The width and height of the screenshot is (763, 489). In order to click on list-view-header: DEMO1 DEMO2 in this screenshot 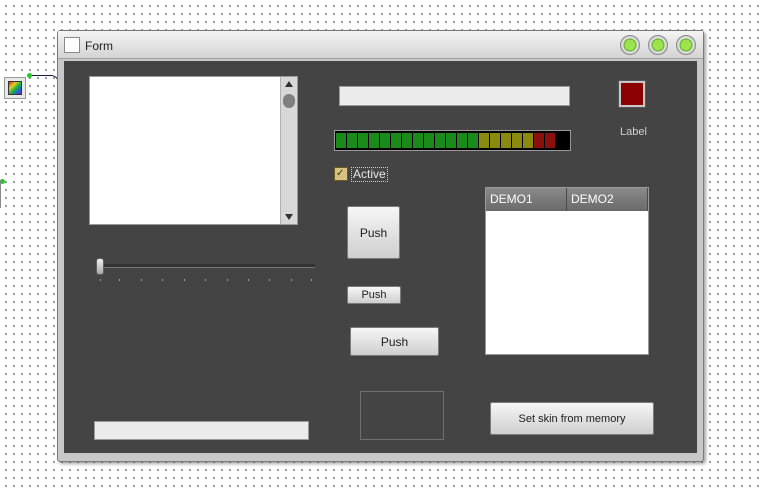, I will do `click(567, 199)`.